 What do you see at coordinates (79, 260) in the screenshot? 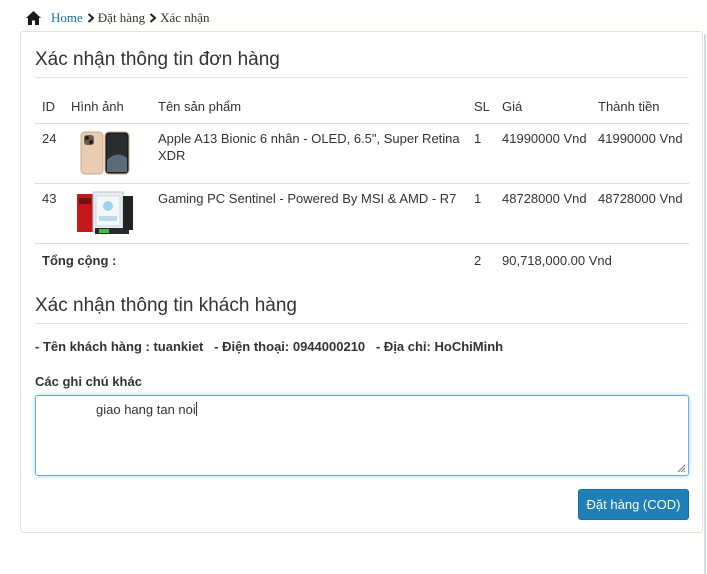
I see `total-label: Tổng cộng :` at bounding box center [79, 260].